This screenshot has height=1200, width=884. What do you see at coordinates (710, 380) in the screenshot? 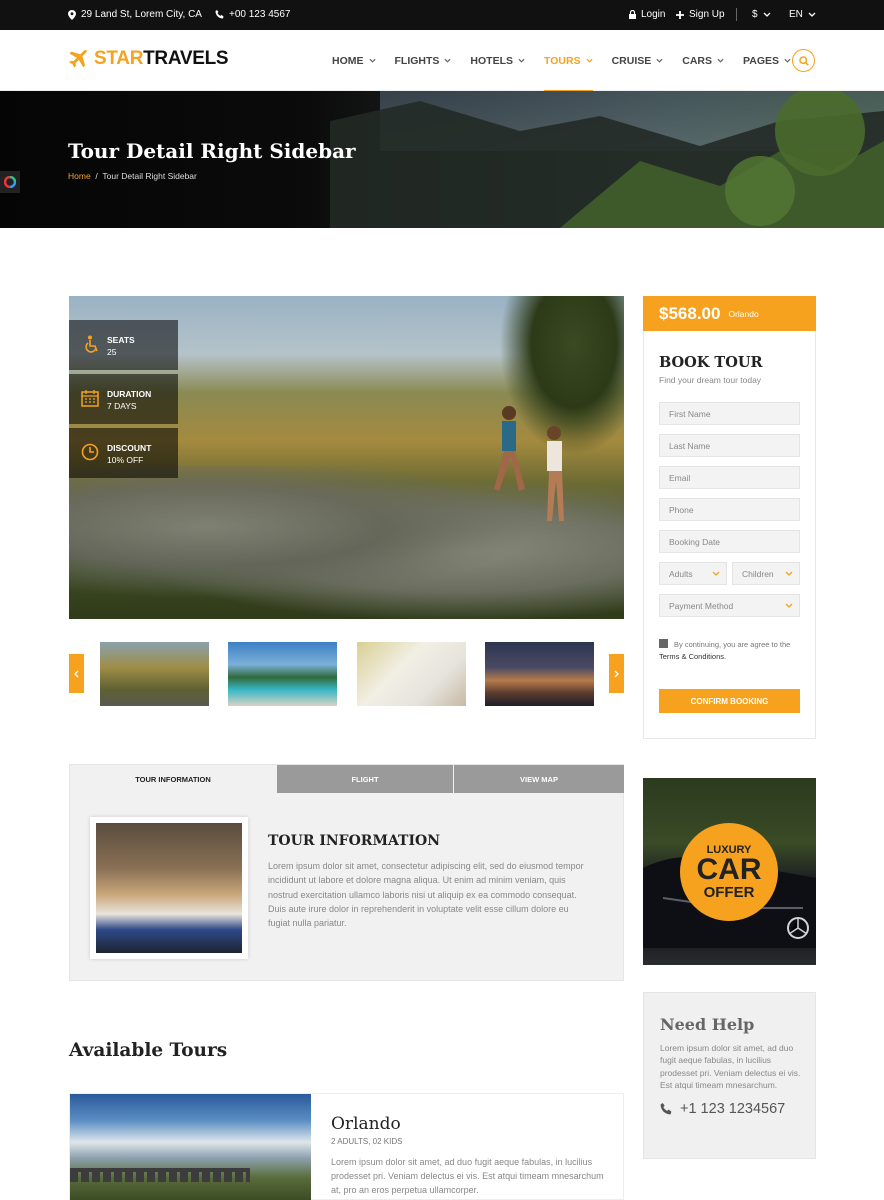
I see `book-tour-subtitle: Find your dream tour today` at bounding box center [710, 380].